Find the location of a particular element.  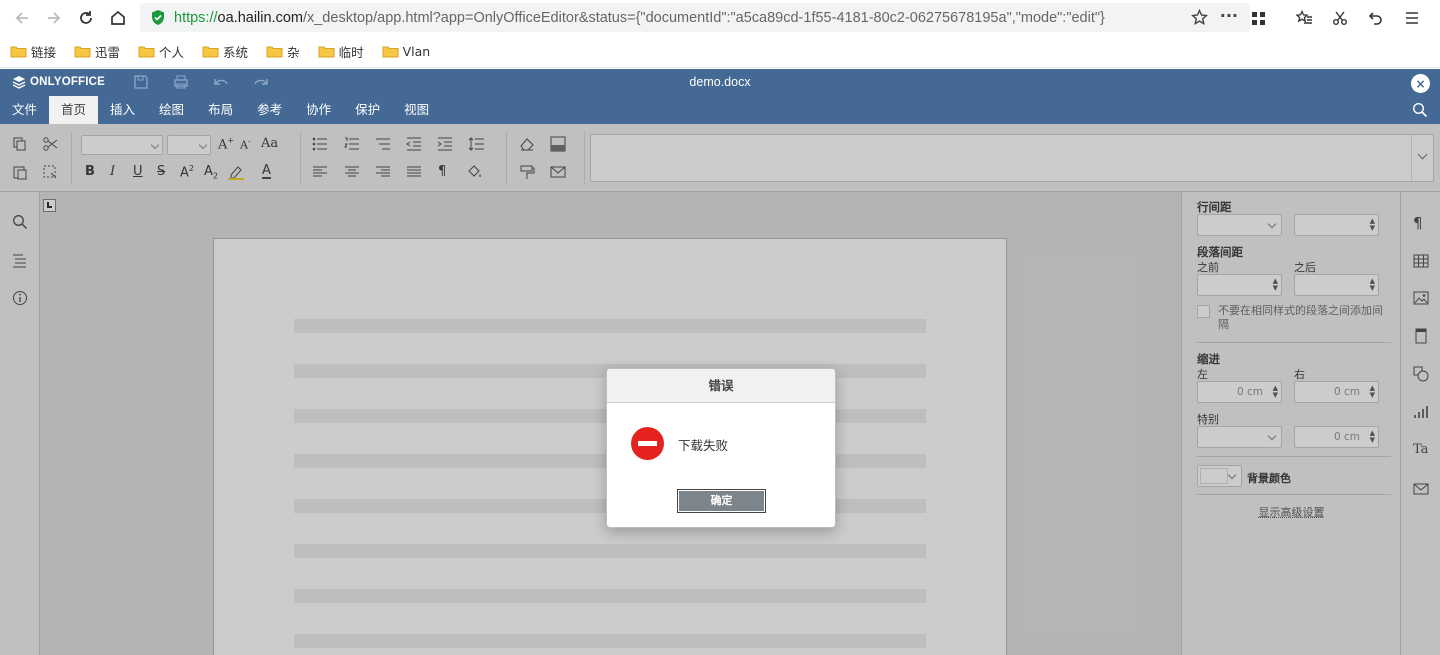

tab-draw: 绘图 is located at coordinates (171, 110).